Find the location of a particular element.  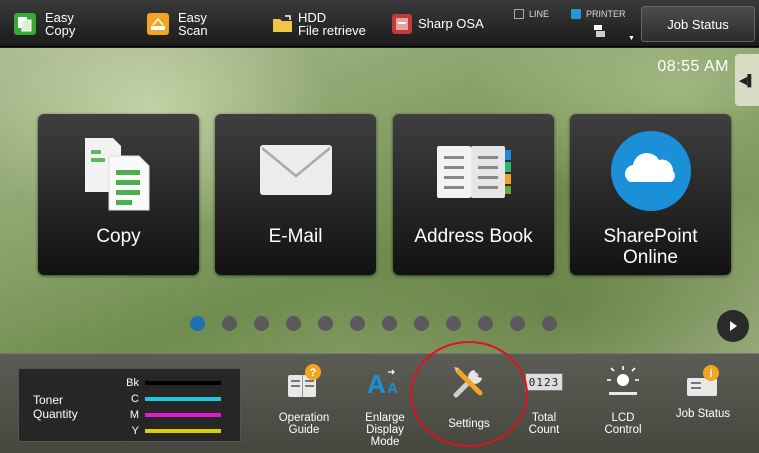

lcd-control-label-2: Control is located at coordinates (623, 430).